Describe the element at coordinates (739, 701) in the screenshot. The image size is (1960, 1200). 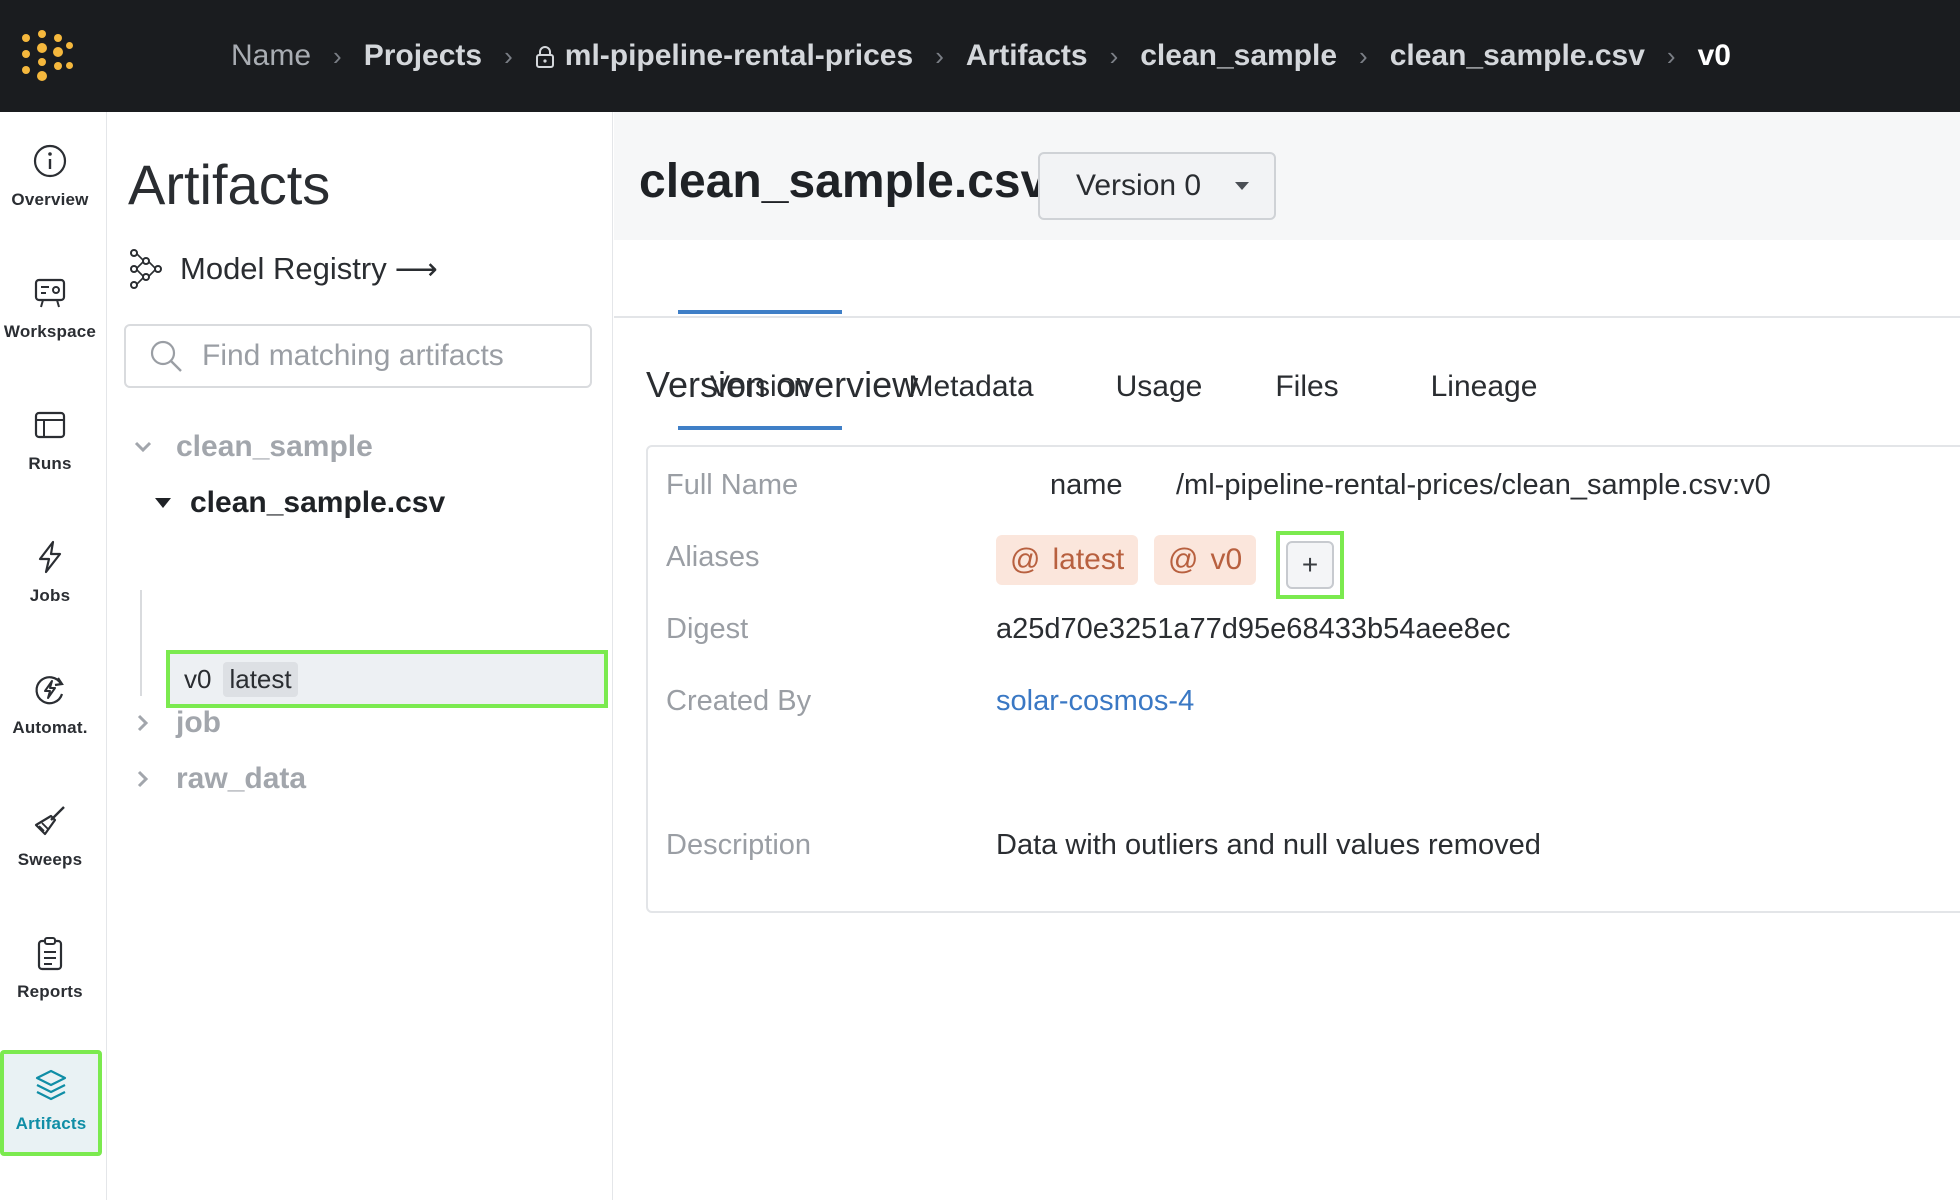
I see `field-label-created-by: Created By` at that location.